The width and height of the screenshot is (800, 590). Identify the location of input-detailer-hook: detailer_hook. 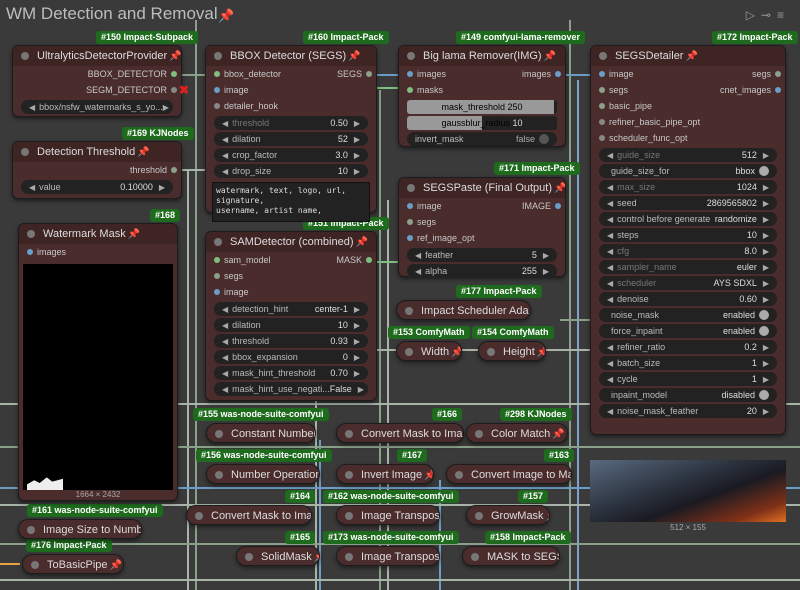
(291, 106).